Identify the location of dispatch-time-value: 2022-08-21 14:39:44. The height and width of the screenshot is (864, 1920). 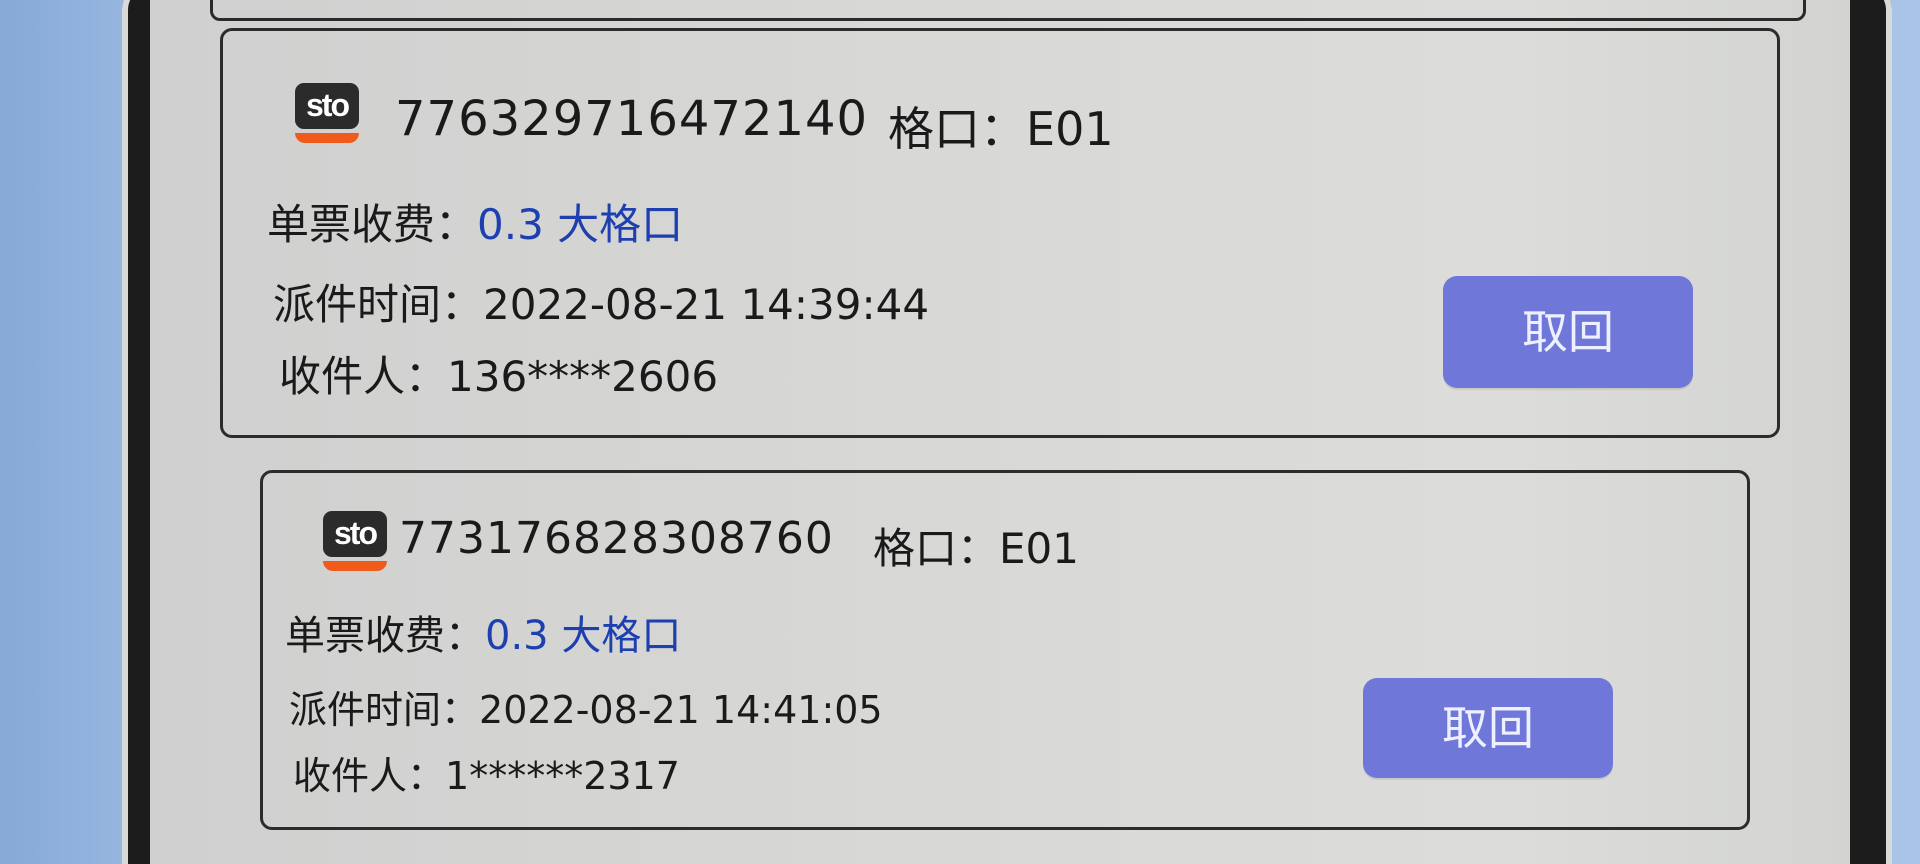
(706, 304).